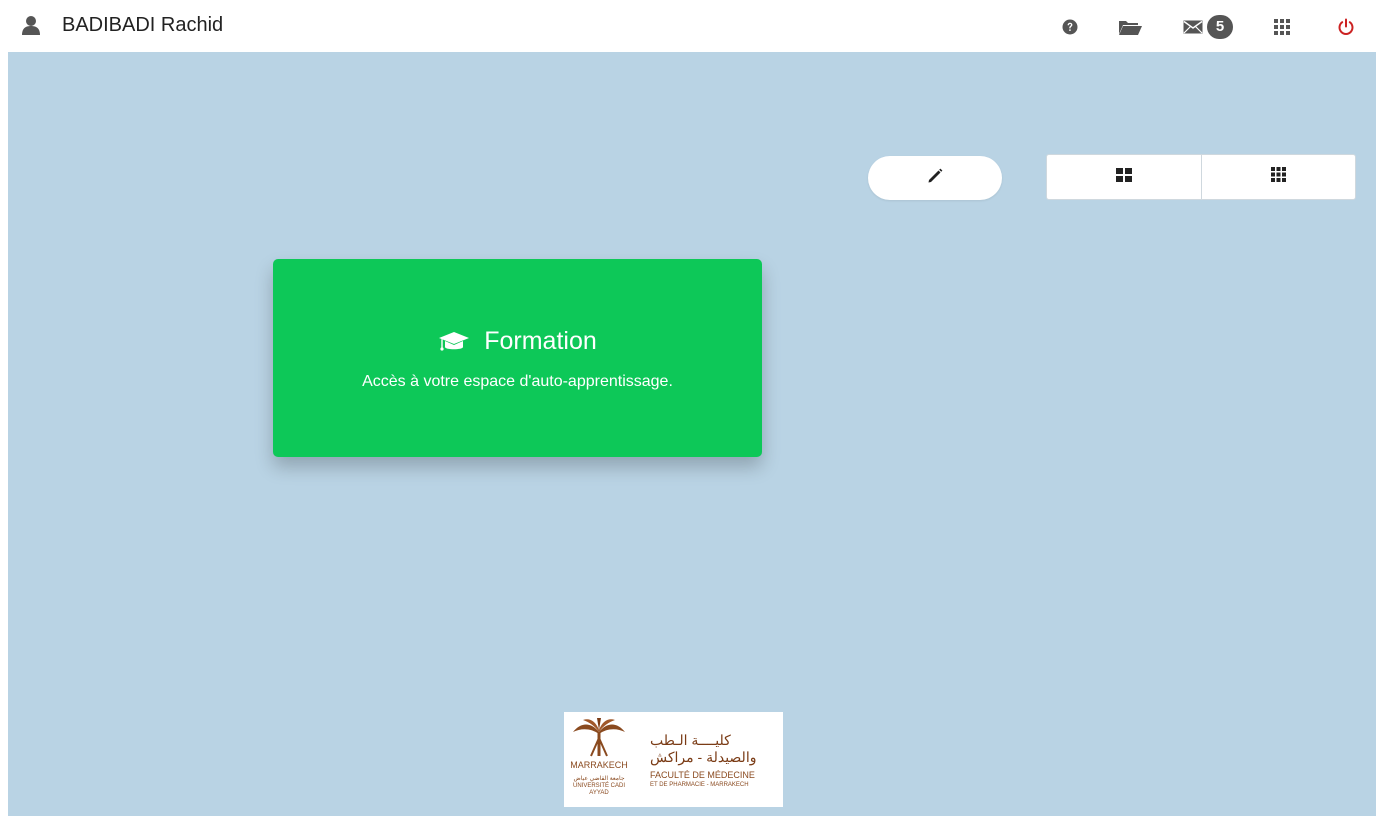 This screenshot has width=1376, height=816. I want to click on apps-grid-icon, so click(1282, 27).